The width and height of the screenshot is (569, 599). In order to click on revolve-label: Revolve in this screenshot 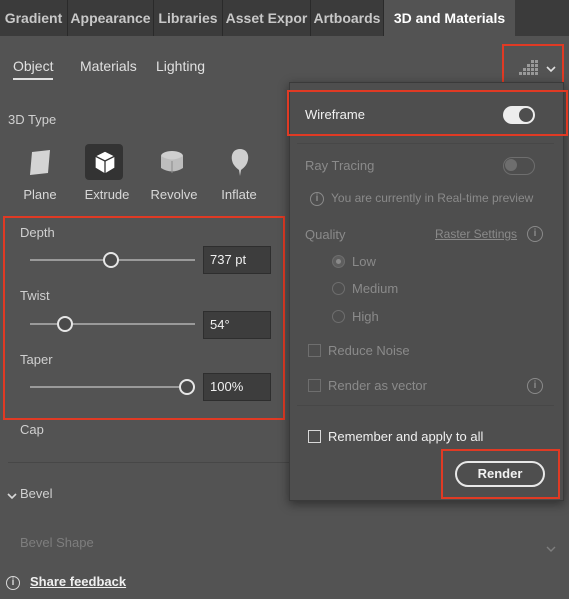, I will do `click(174, 194)`.